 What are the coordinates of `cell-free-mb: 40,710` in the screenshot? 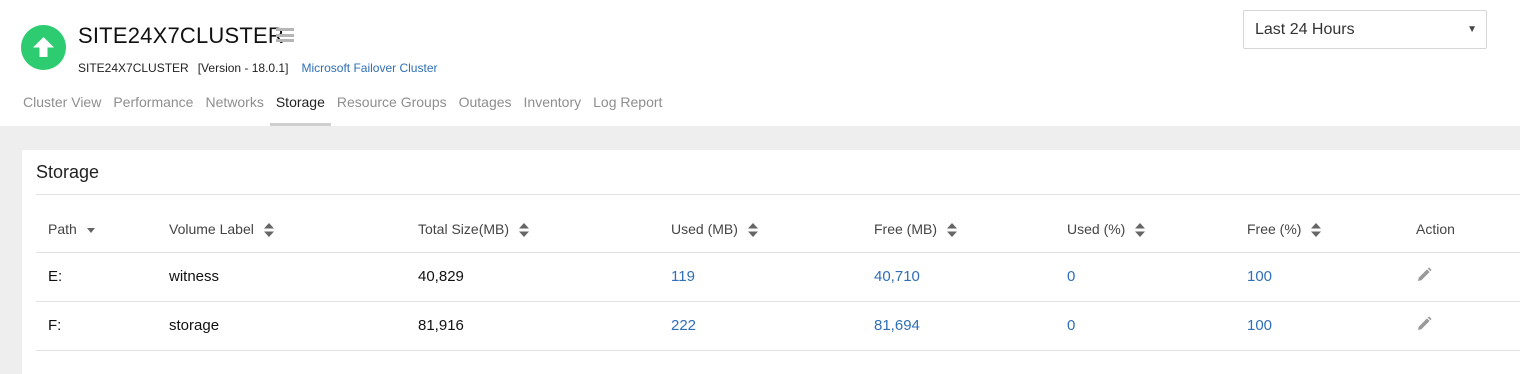 It's located at (958, 277).